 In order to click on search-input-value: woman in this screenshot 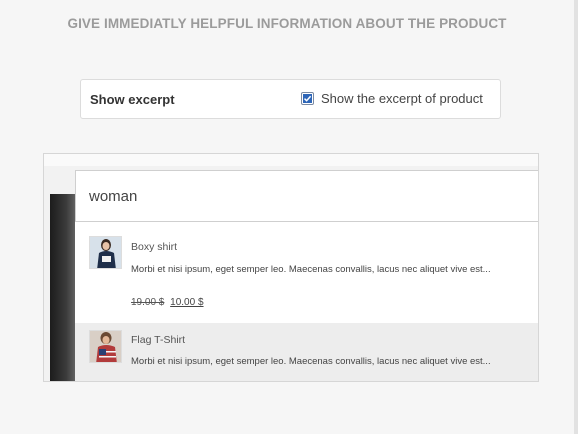, I will do `click(113, 196)`.